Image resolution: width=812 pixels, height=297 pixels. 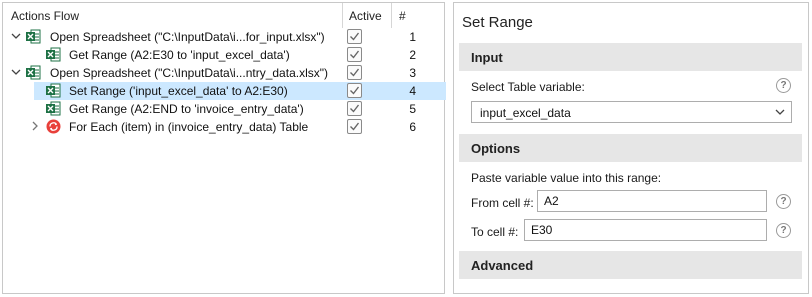 What do you see at coordinates (412, 55) in the screenshot?
I see `row-number: 2` at bounding box center [412, 55].